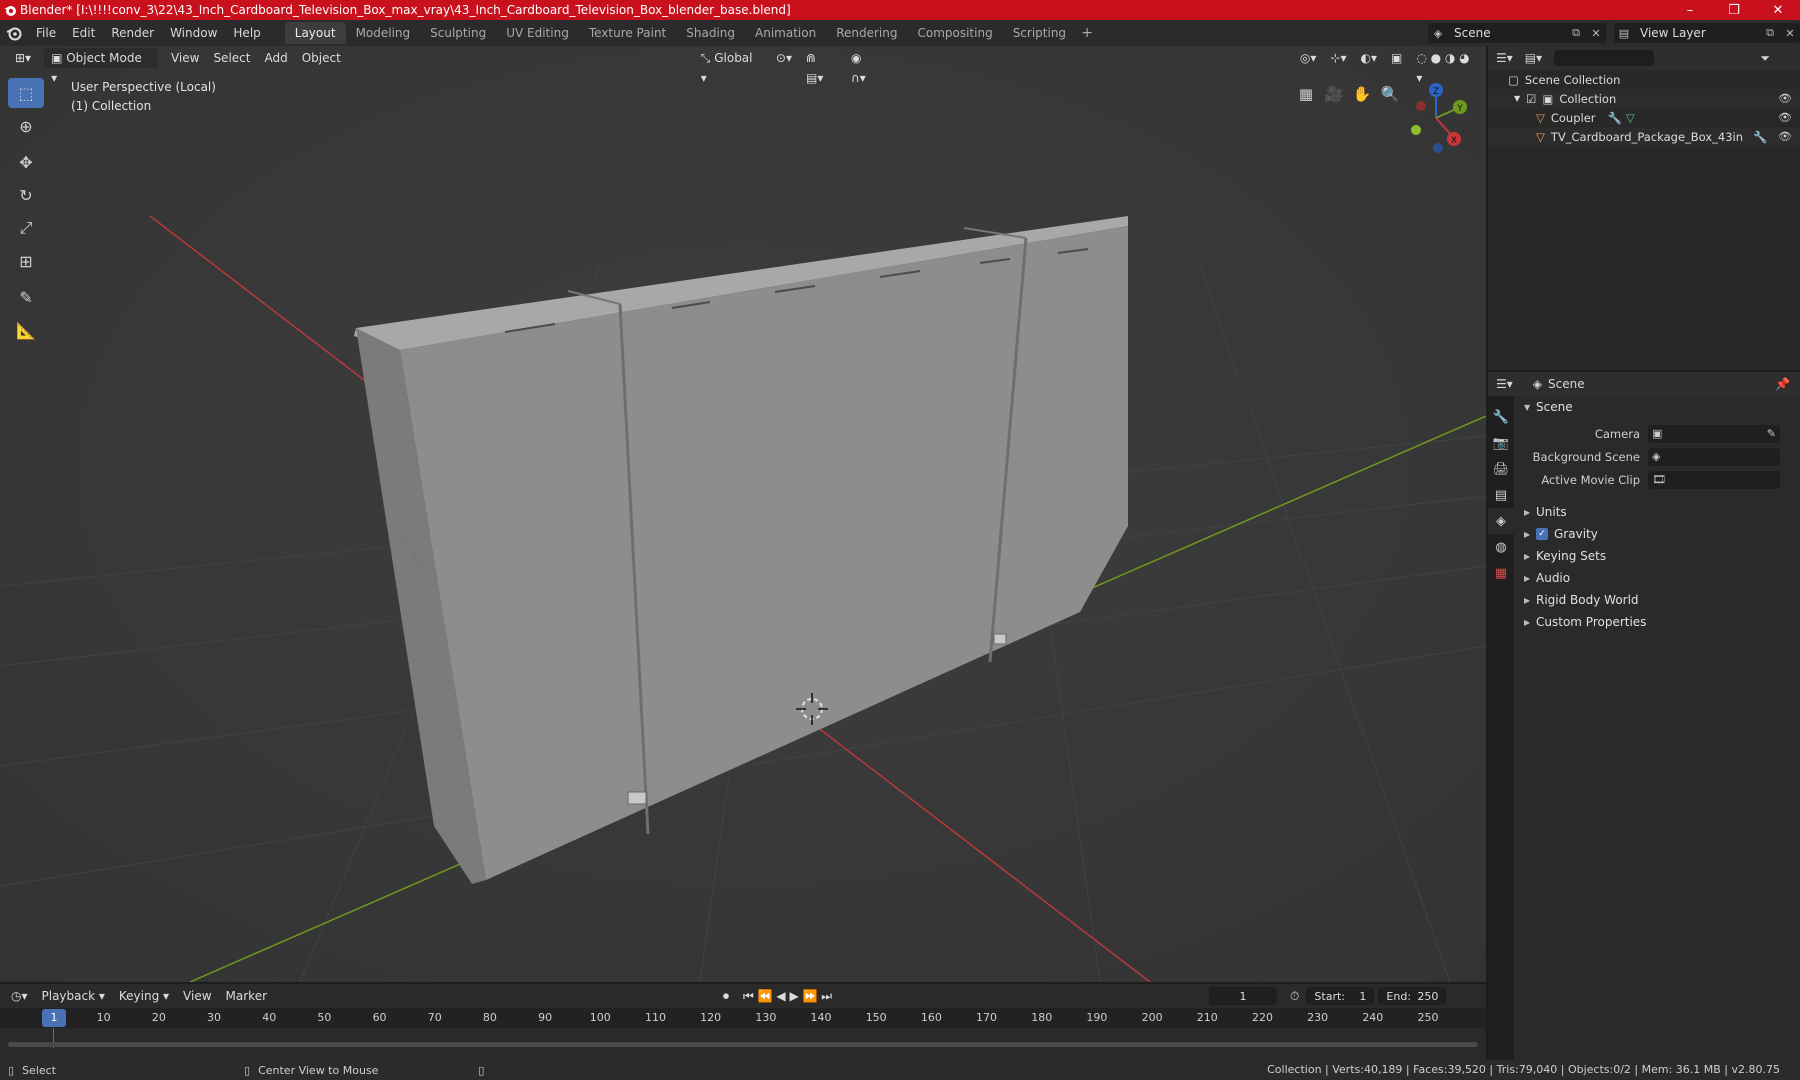 The image size is (1800, 1080). I want to click on editor-type-icon: ⊞▾, so click(23, 58).